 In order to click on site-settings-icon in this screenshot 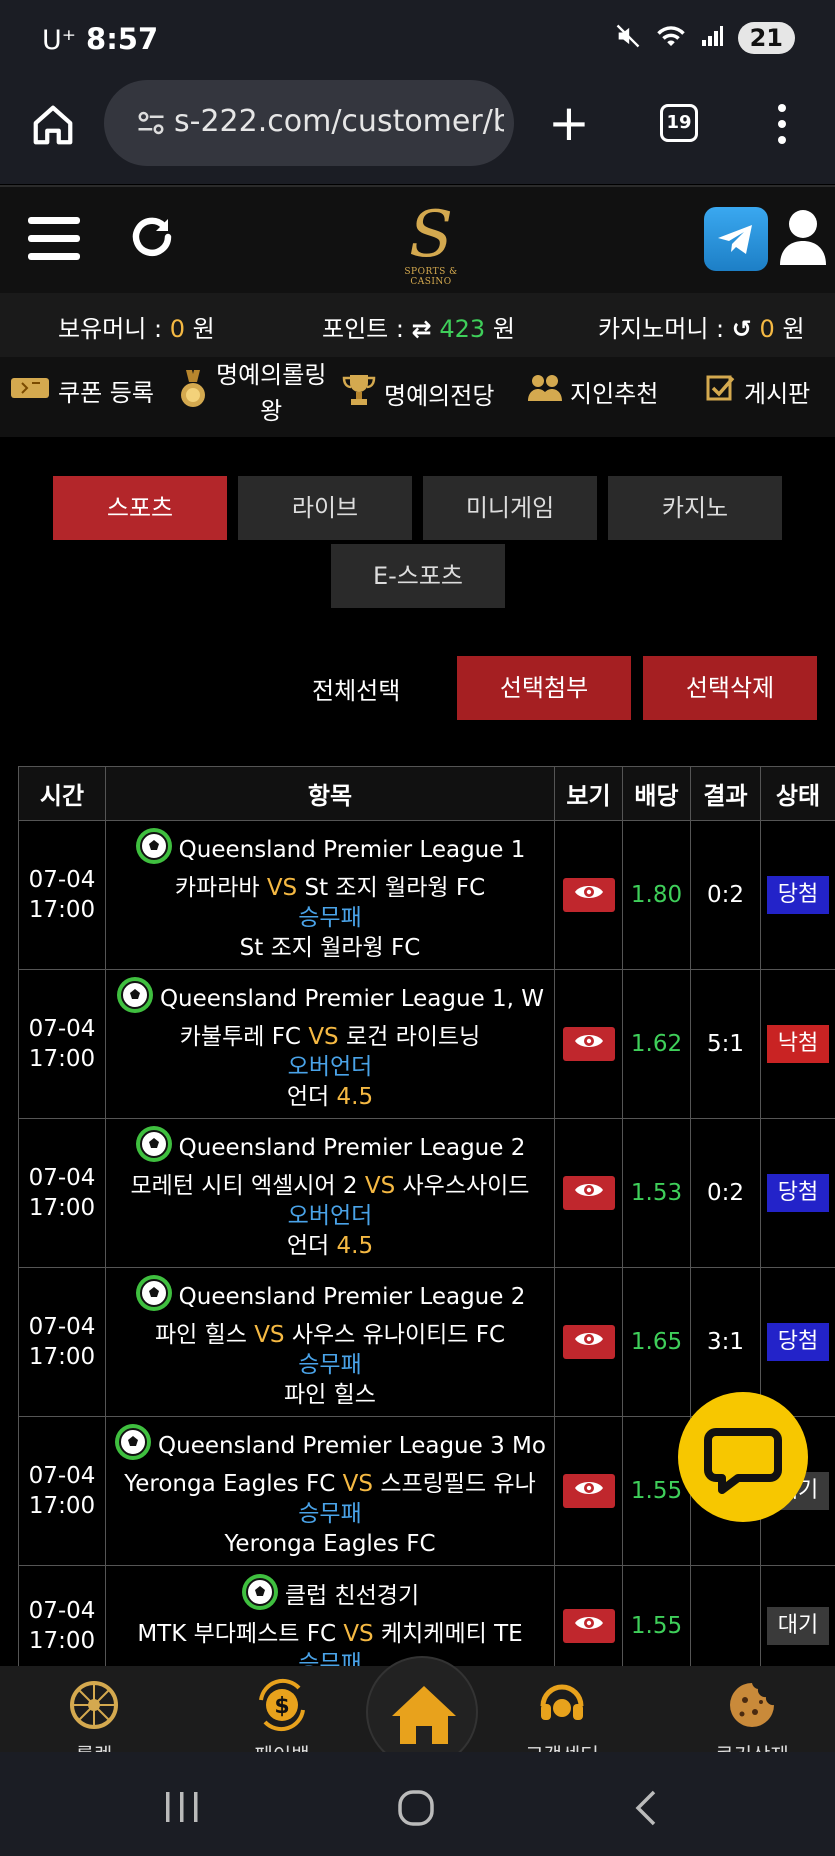, I will do `click(151, 125)`.